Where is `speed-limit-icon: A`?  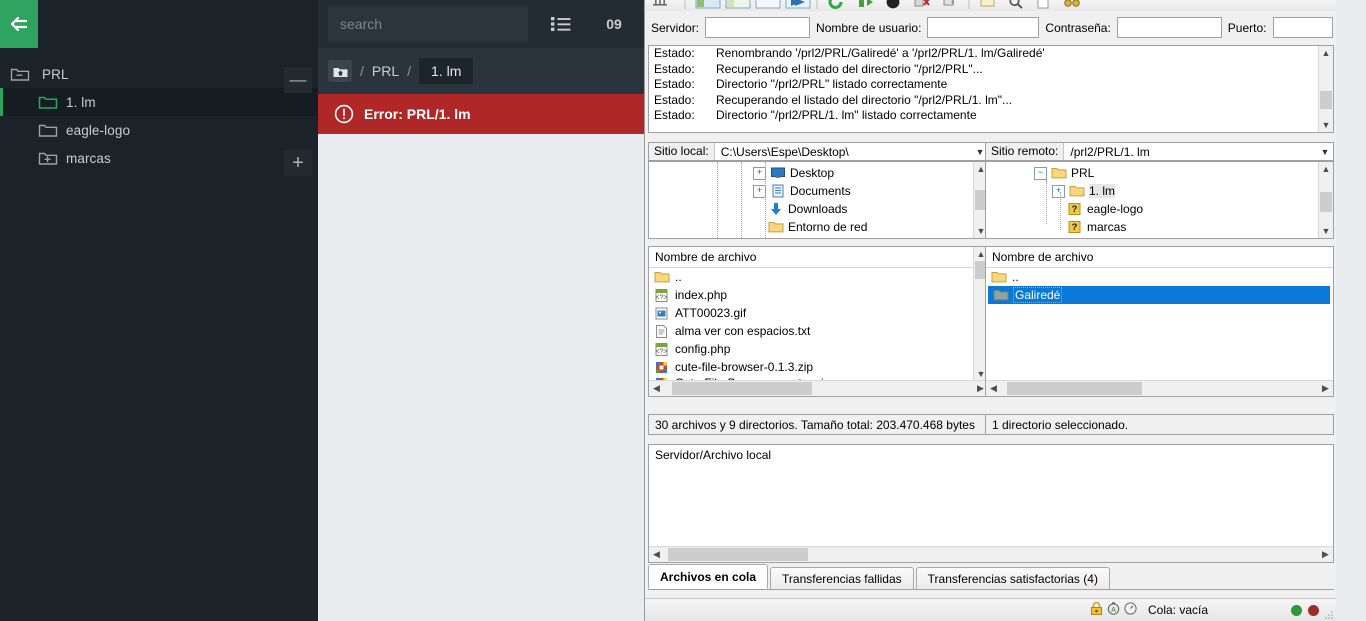
speed-limit-icon: A is located at coordinates (1113, 610).